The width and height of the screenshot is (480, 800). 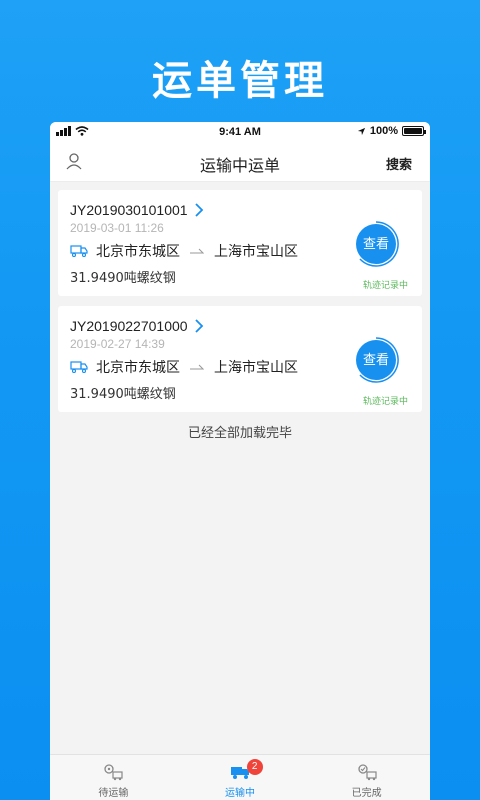 I want to click on location-icon, so click(x=361, y=131).